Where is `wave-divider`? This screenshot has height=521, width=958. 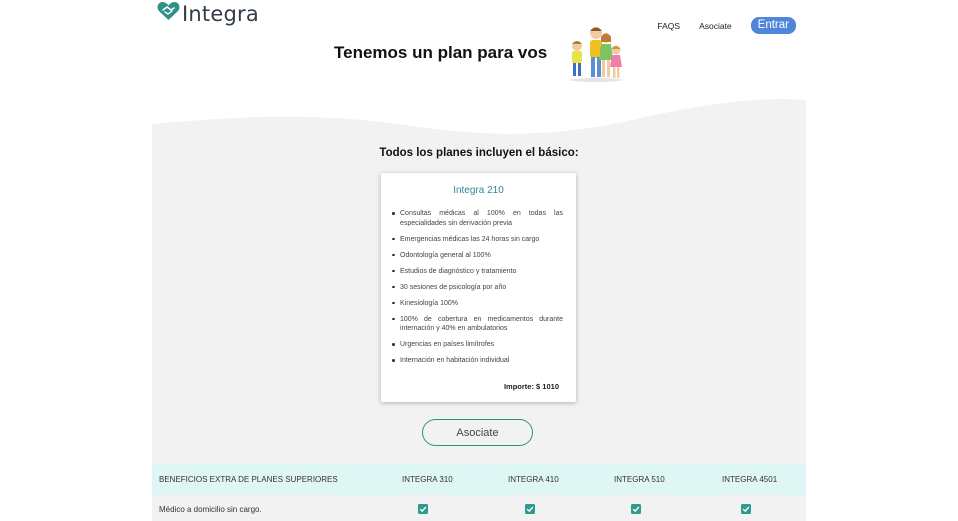
wave-divider is located at coordinates (479, 121).